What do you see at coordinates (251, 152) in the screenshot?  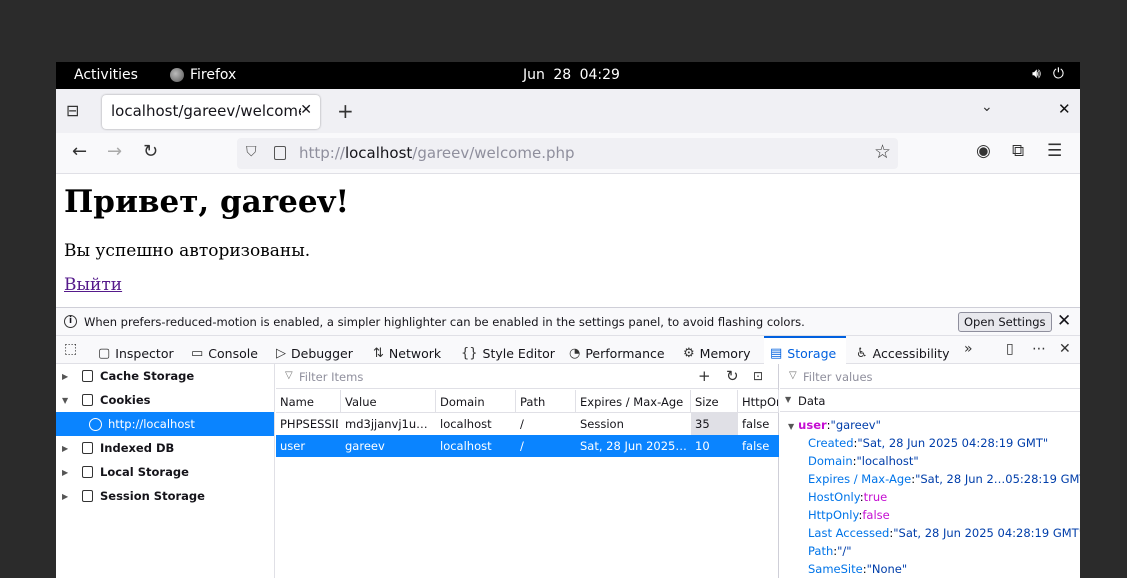 I see `shield-icon: ⛉` at bounding box center [251, 152].